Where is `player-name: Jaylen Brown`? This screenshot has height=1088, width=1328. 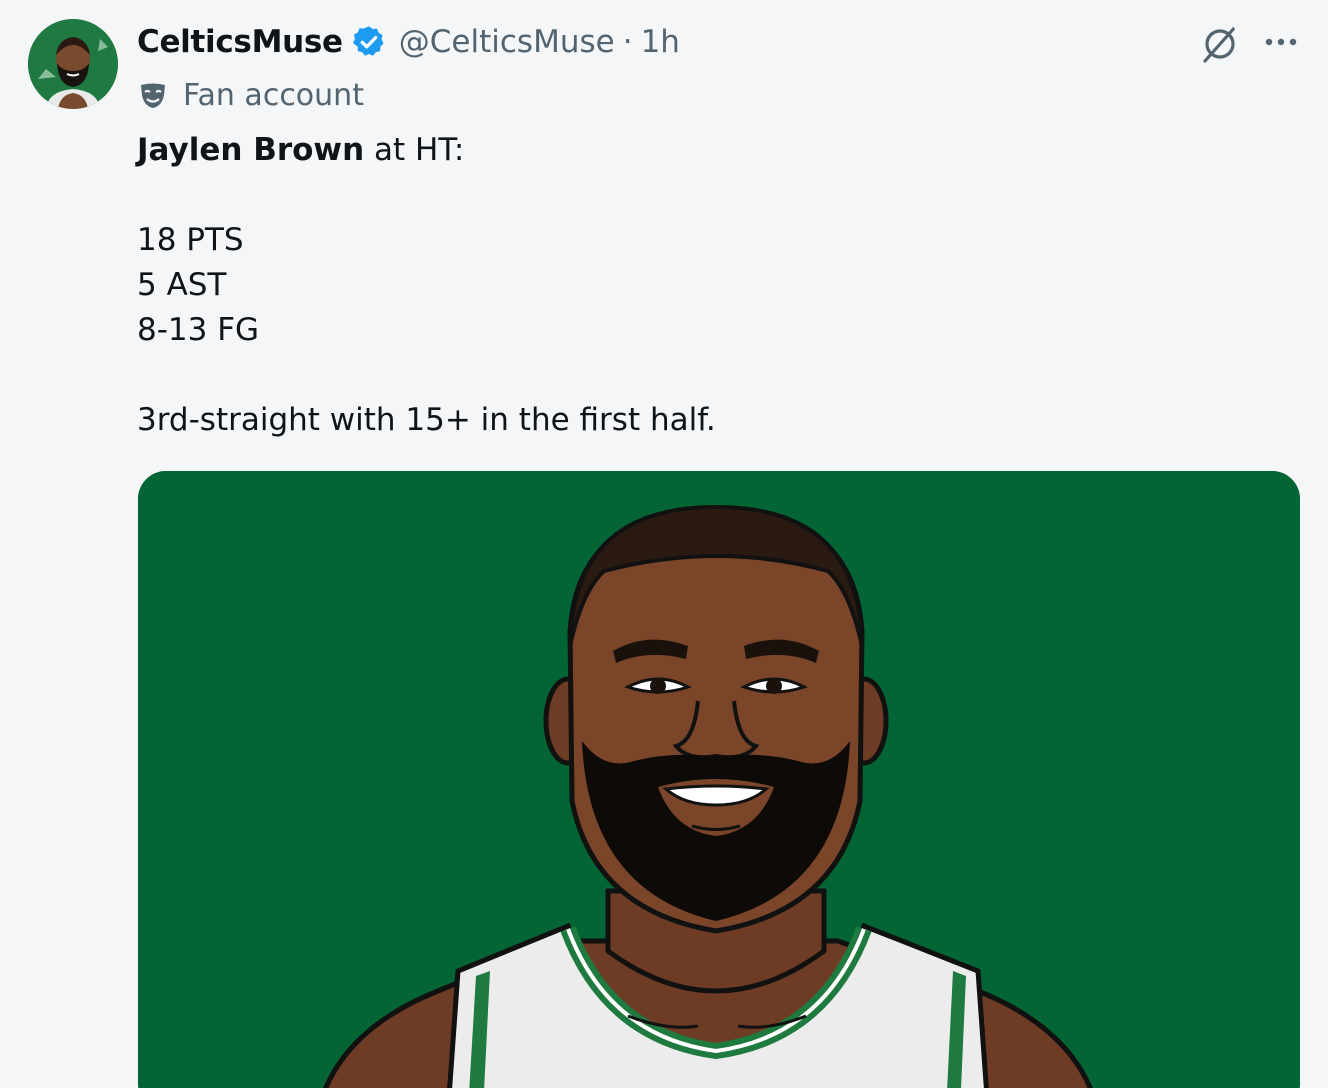
player-name: Jaylen Brown is located at coordinates (251, 150).